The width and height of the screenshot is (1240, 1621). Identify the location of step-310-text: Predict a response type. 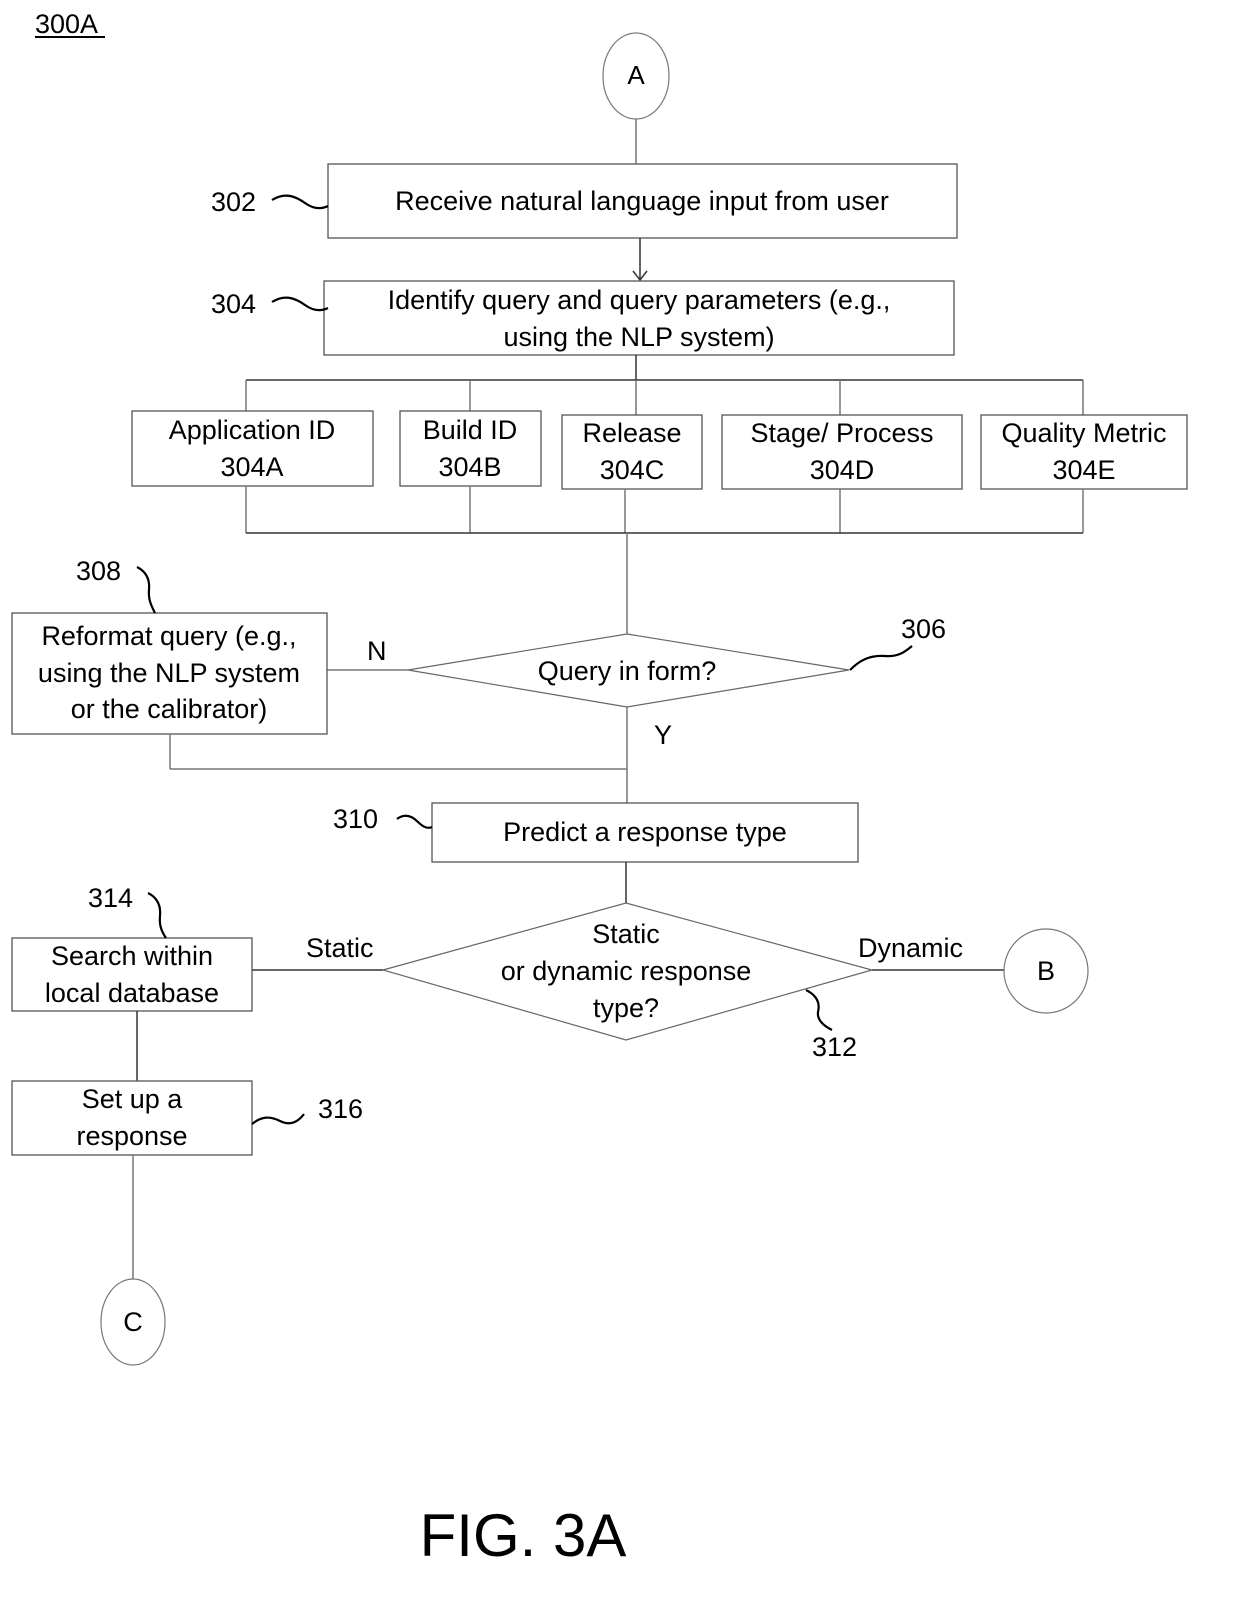
(645, 832).